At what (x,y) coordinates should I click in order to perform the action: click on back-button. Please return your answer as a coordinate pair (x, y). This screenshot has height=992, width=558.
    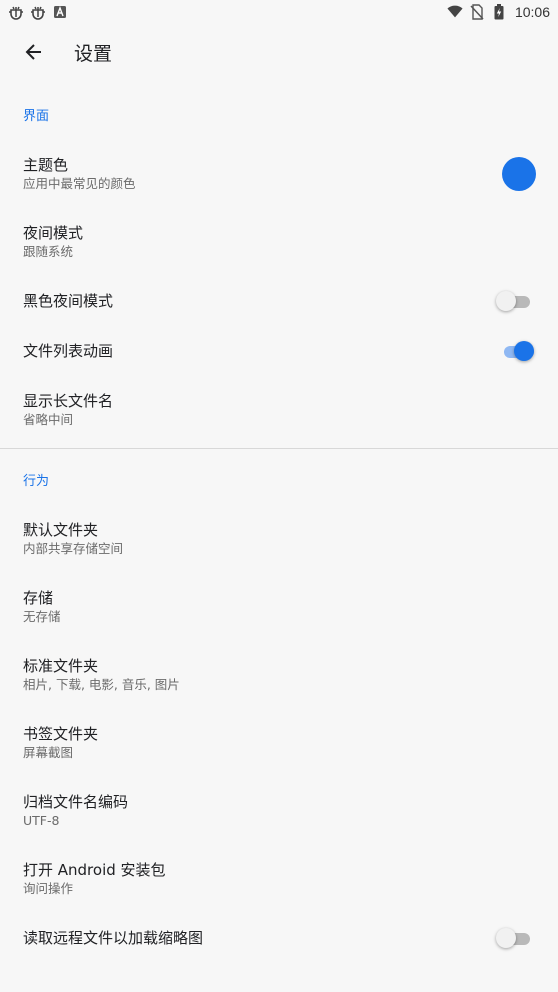
    Looking at the image, I should click on (34, 52).